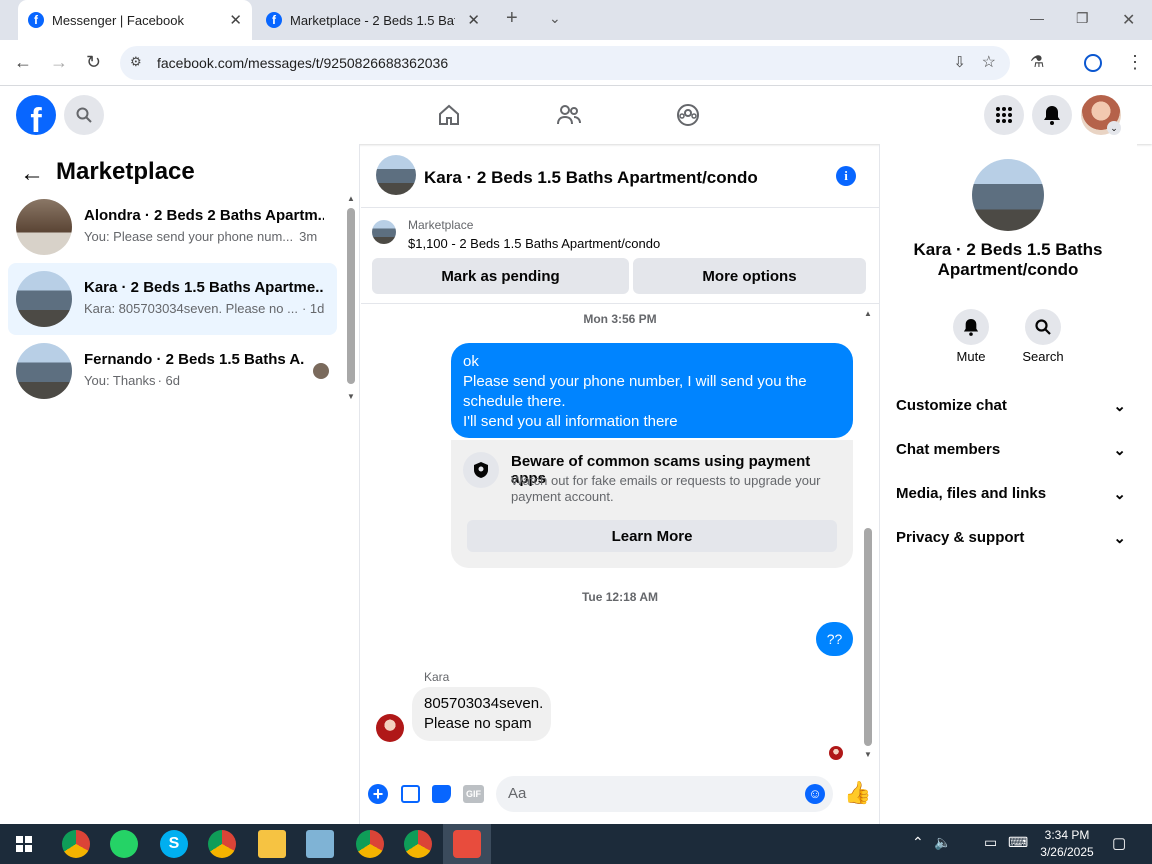 The width and height of the screenshot is (1152, 864). Describe the element at coordinates (1082, 18) in the screenshot. I see `restore-icon: ❐` at that location.